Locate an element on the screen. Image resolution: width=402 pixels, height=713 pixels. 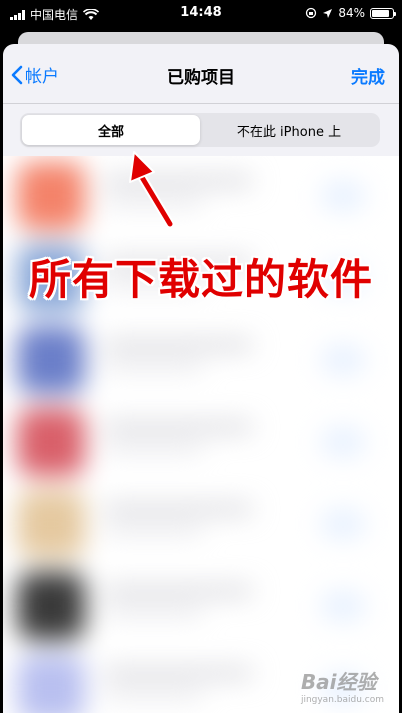
segment-container: 全部 不在此 iPhone 上 is located at coordinates (201, 130).